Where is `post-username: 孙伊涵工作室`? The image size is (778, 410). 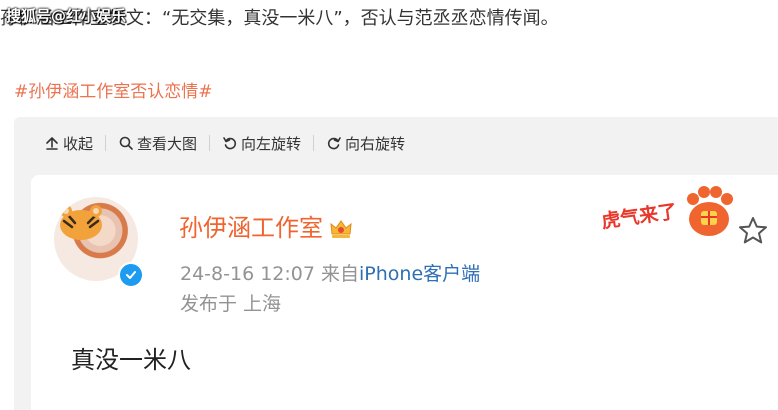
post-username: 孙伊涵工作室 is located at coordinates (266, 228).